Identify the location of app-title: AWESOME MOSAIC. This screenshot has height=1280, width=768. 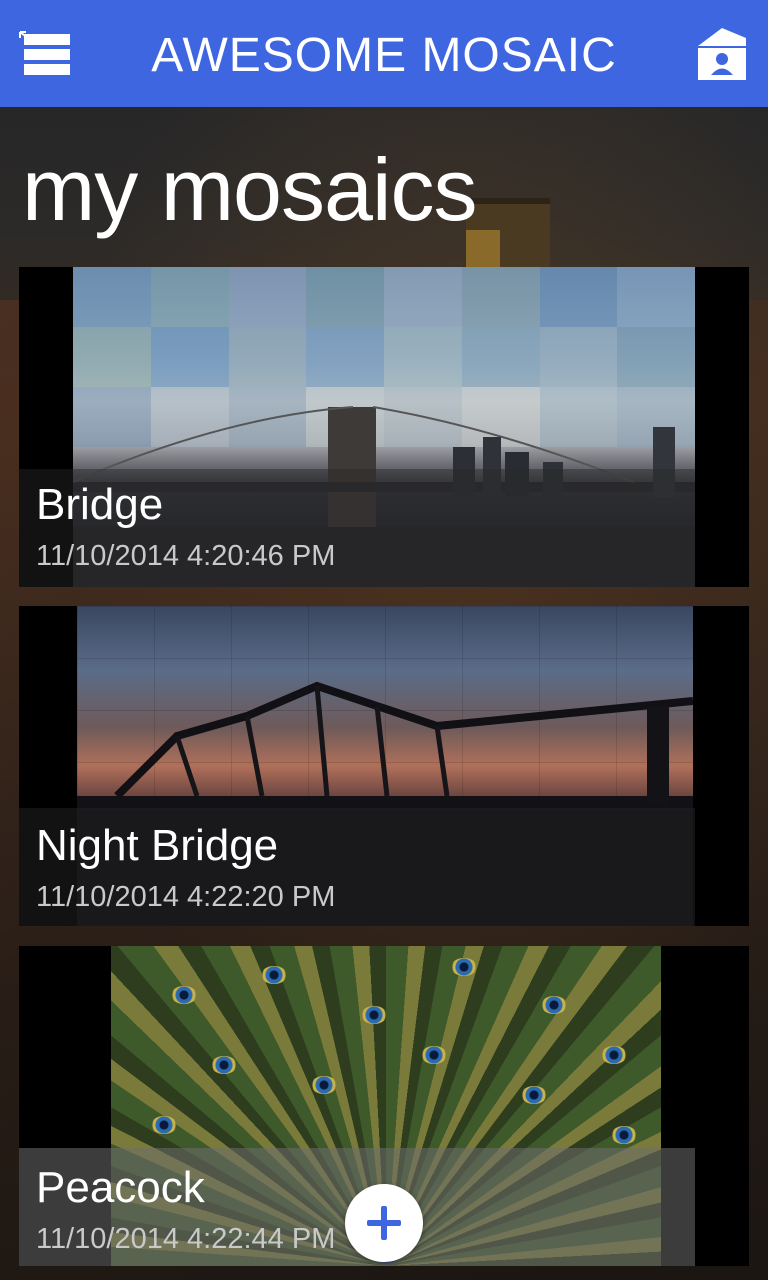
(384, 55).